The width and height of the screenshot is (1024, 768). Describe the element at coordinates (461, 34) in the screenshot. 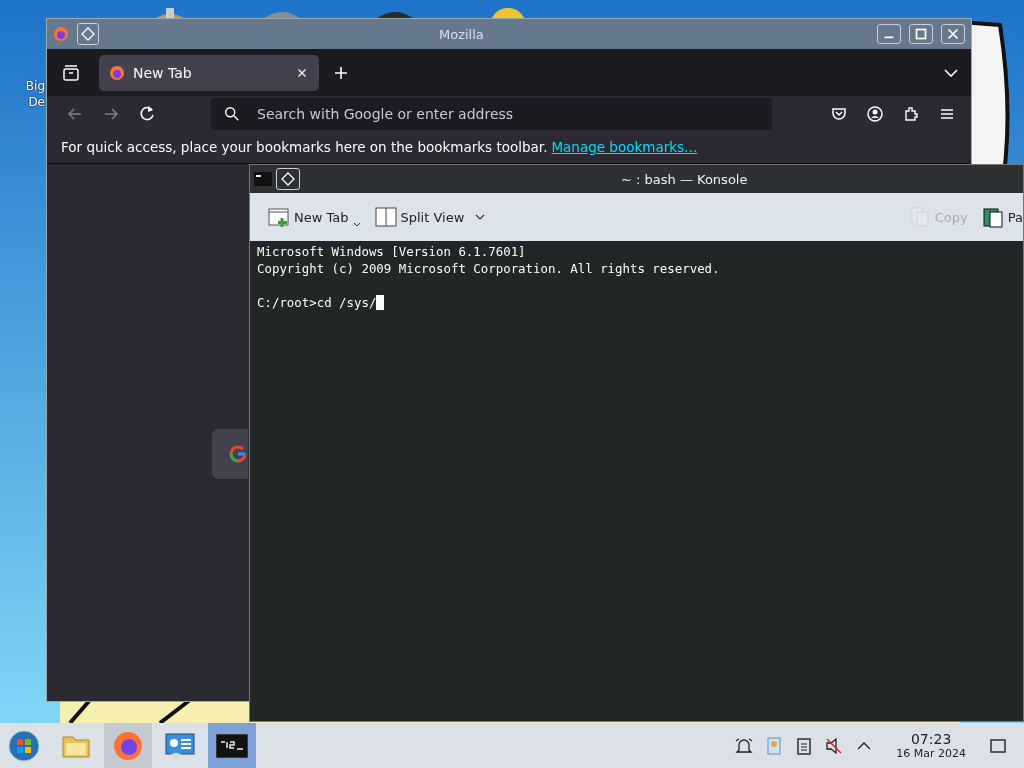

I see `window-title: Mozilla` at that location.